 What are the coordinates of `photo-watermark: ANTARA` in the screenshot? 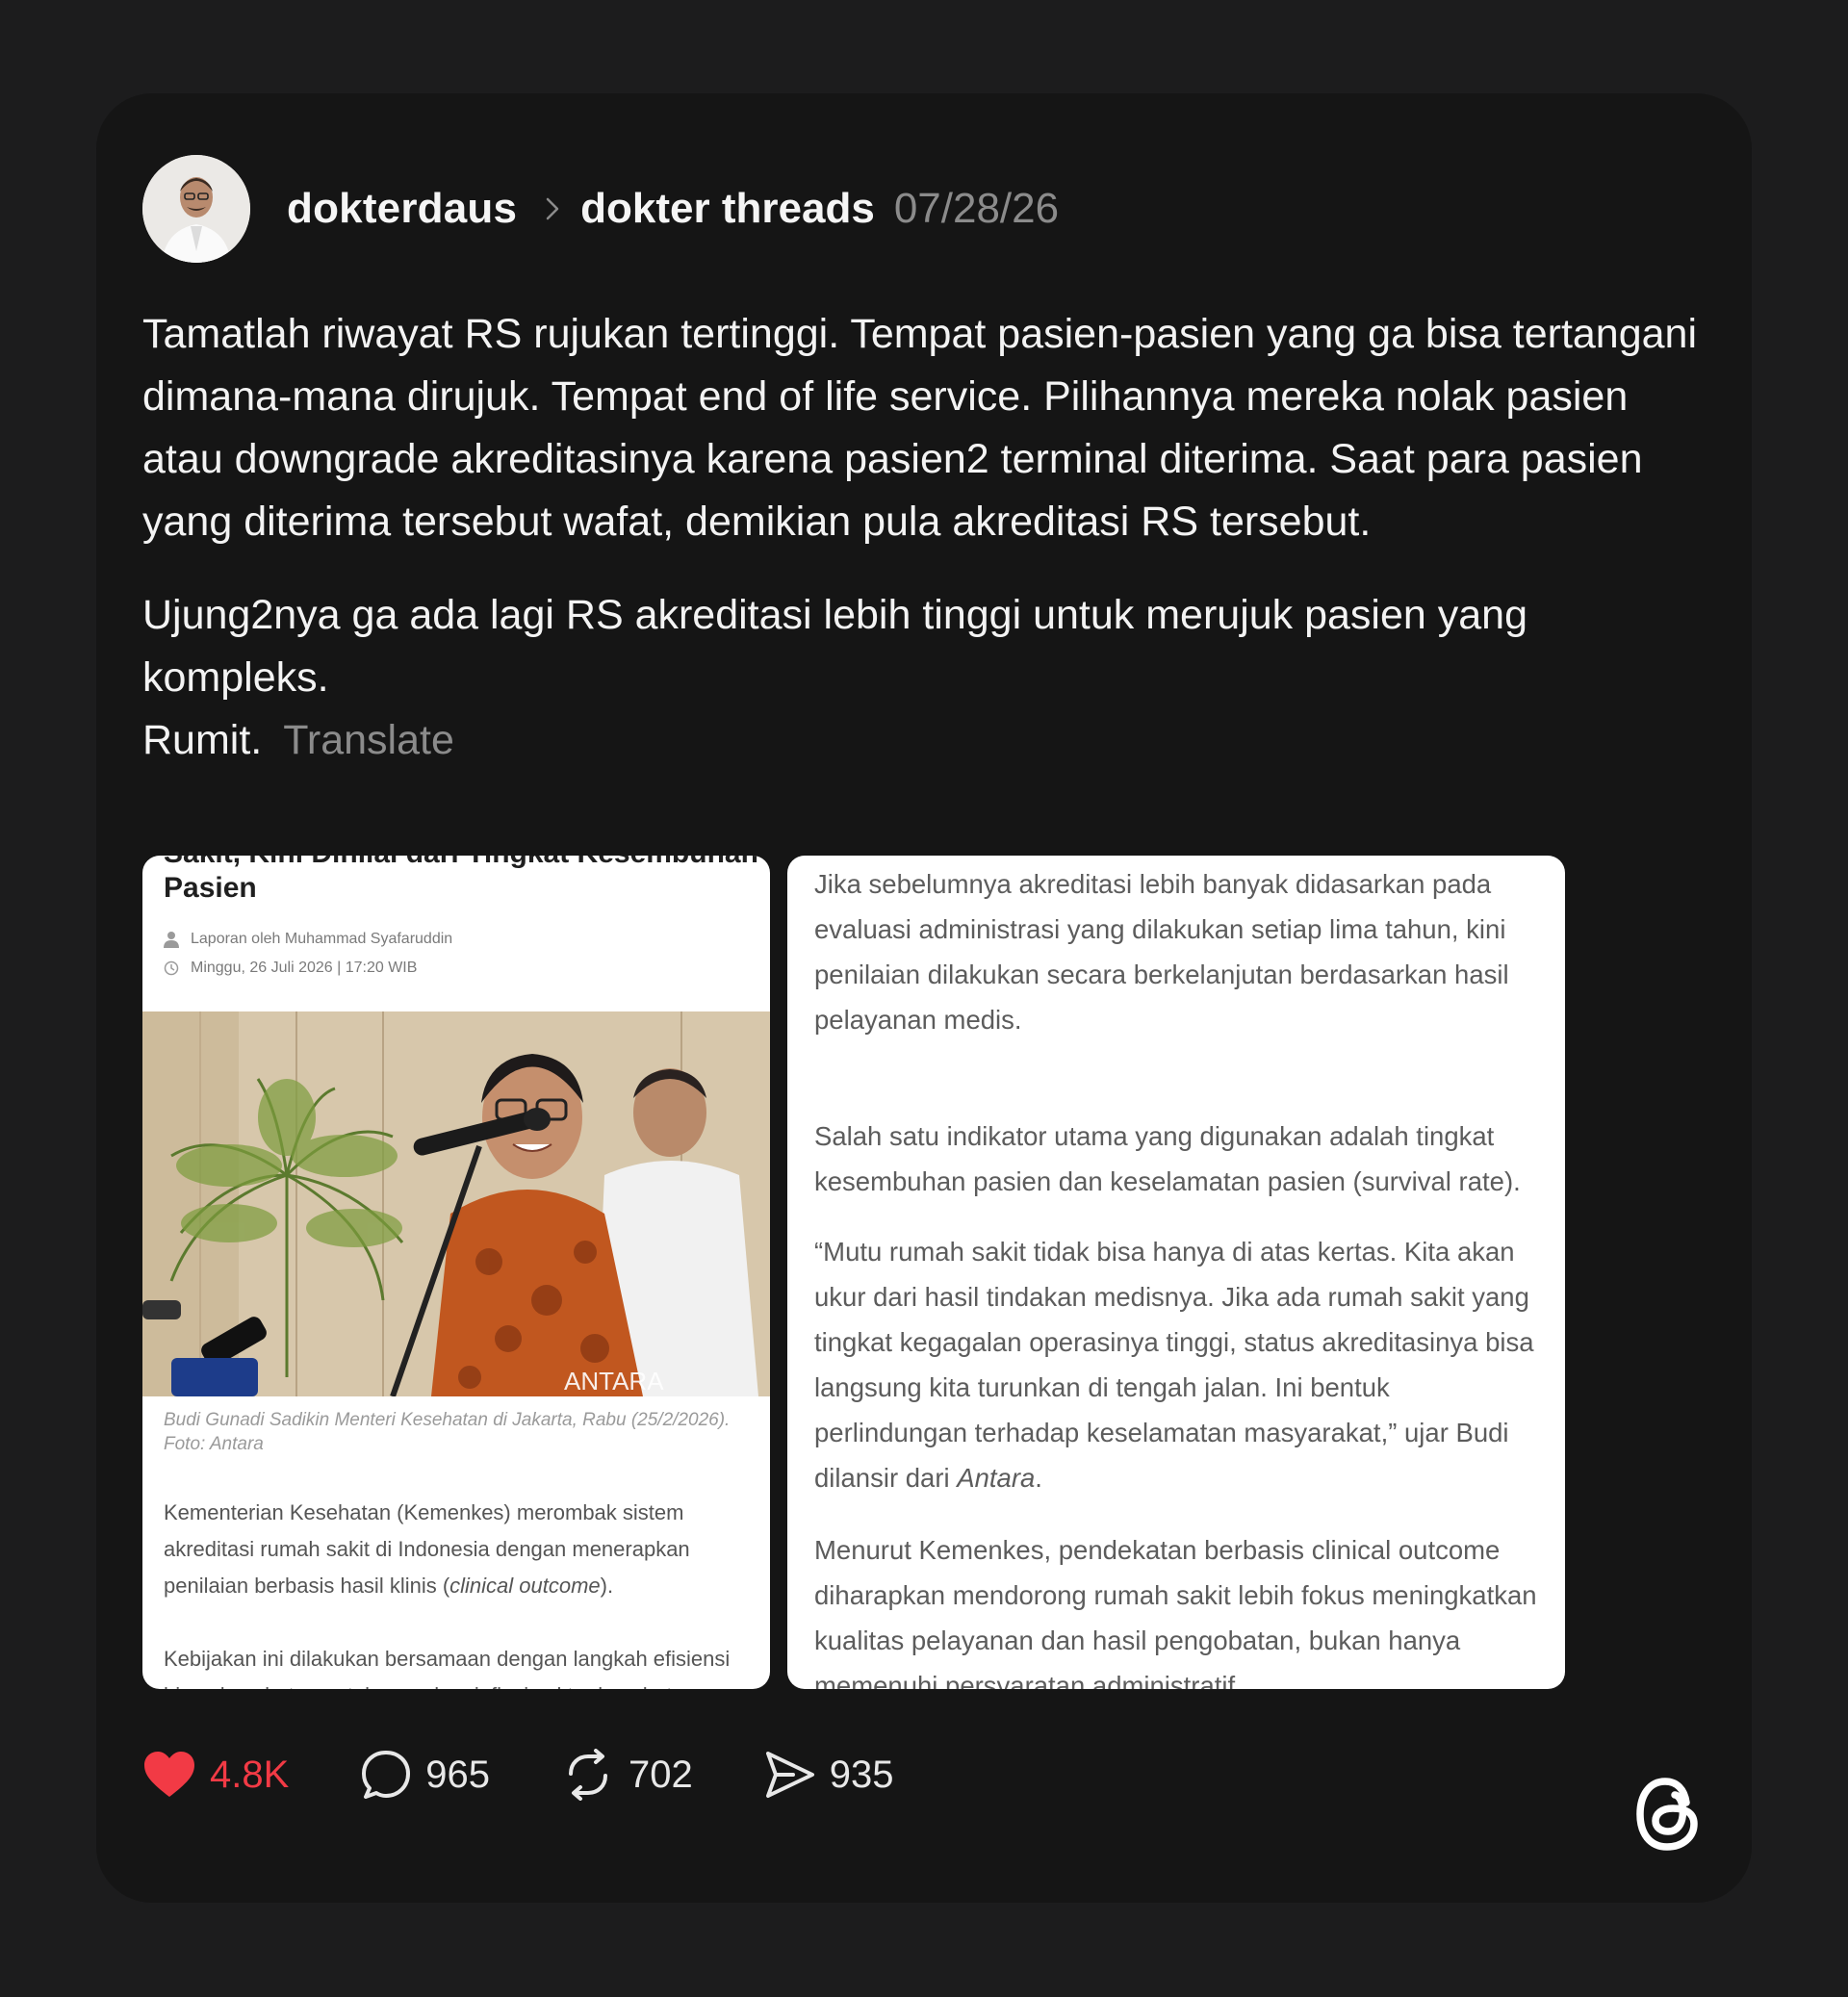 It's located at (614, 1381).